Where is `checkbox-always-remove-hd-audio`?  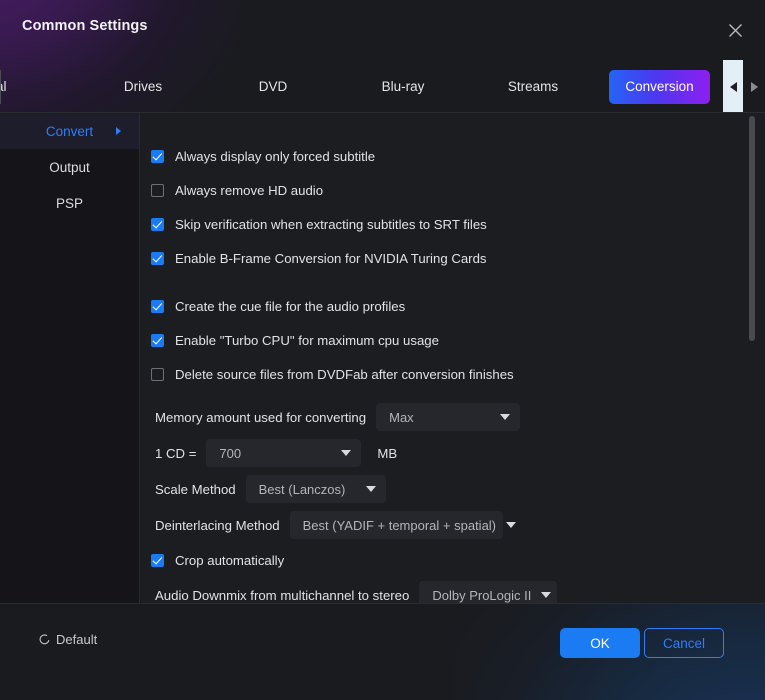
checkbox-always-remove-hd-audio is located at coordinates (157, 190).